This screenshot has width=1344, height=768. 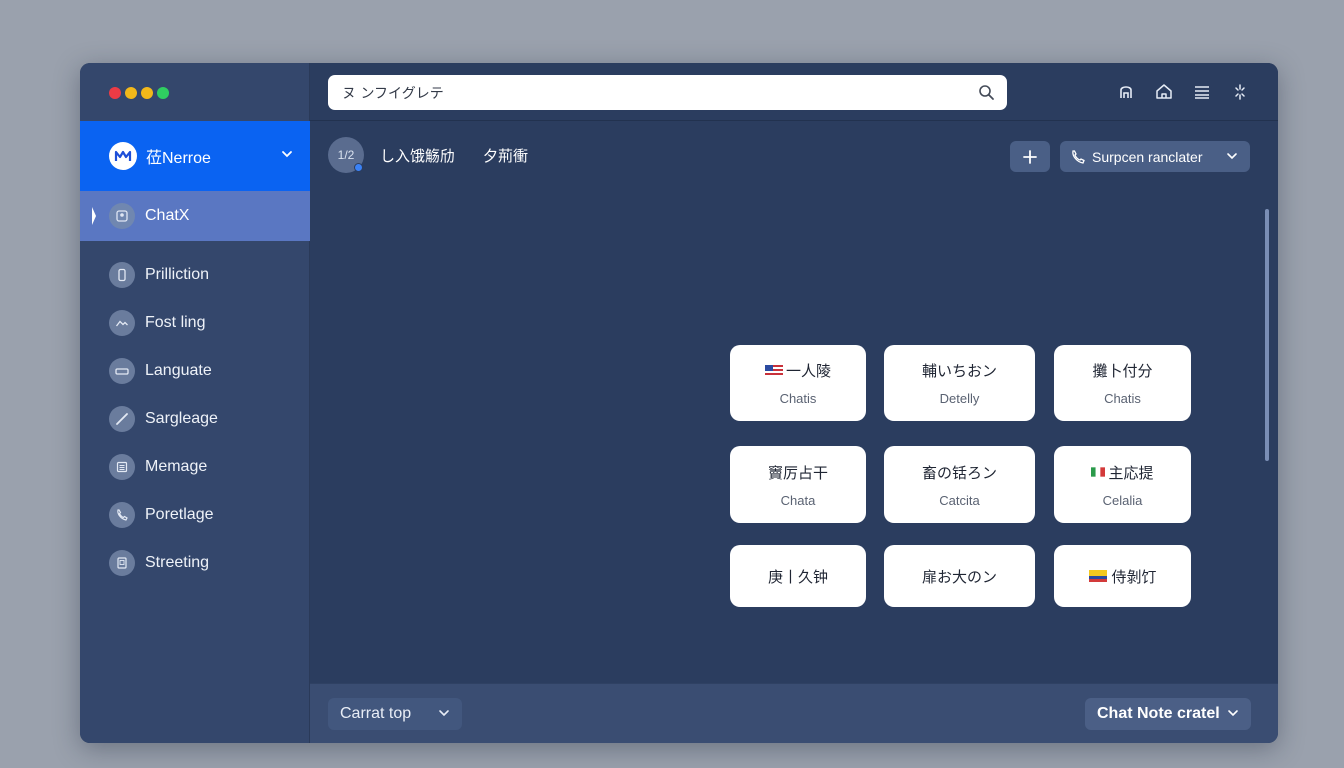 I want to click on home-icon, so click(x=1164, y=92).